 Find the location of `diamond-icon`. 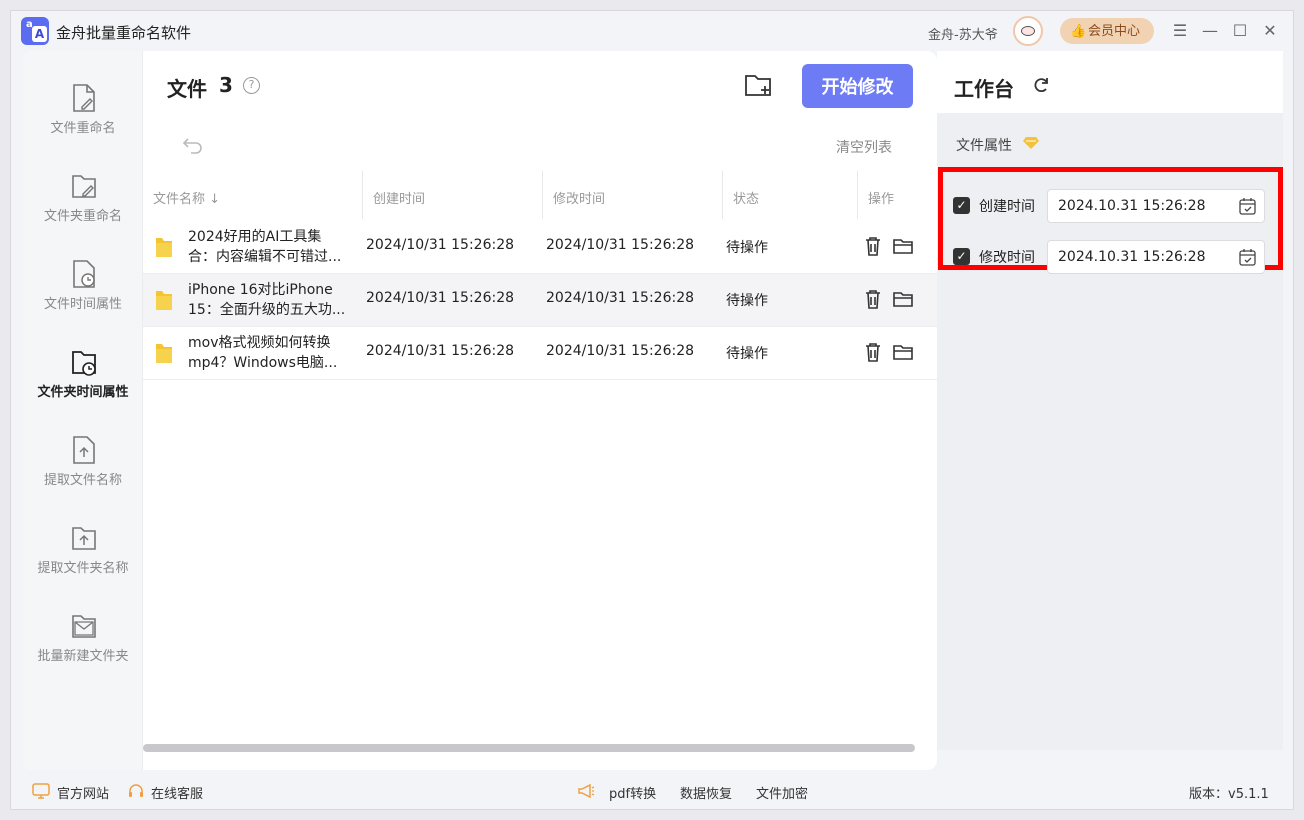

diamond-icon is located at coordinates (1031, 143).